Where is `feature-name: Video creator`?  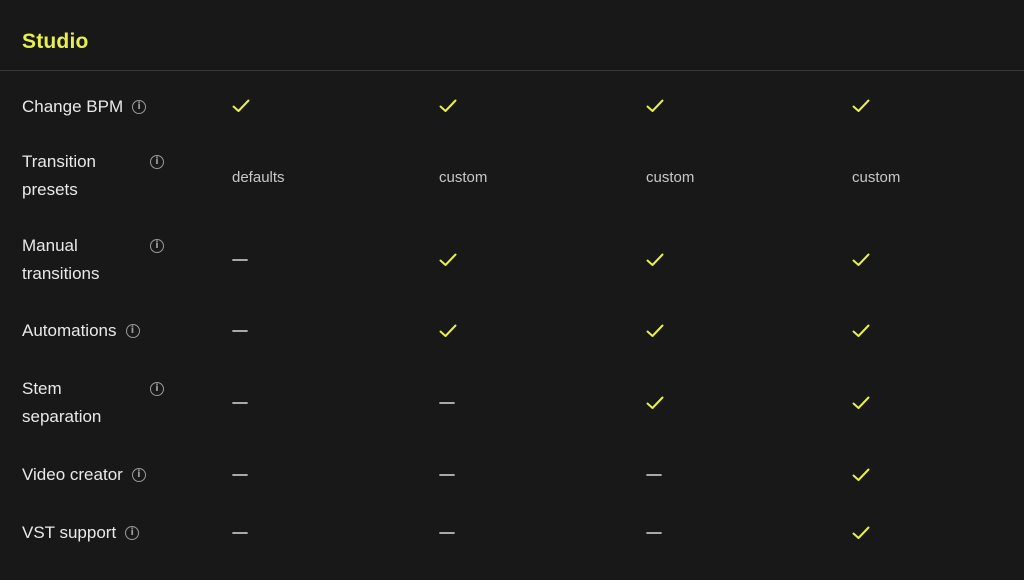 feature-name: Video creator is located at coordinates (72, 474).